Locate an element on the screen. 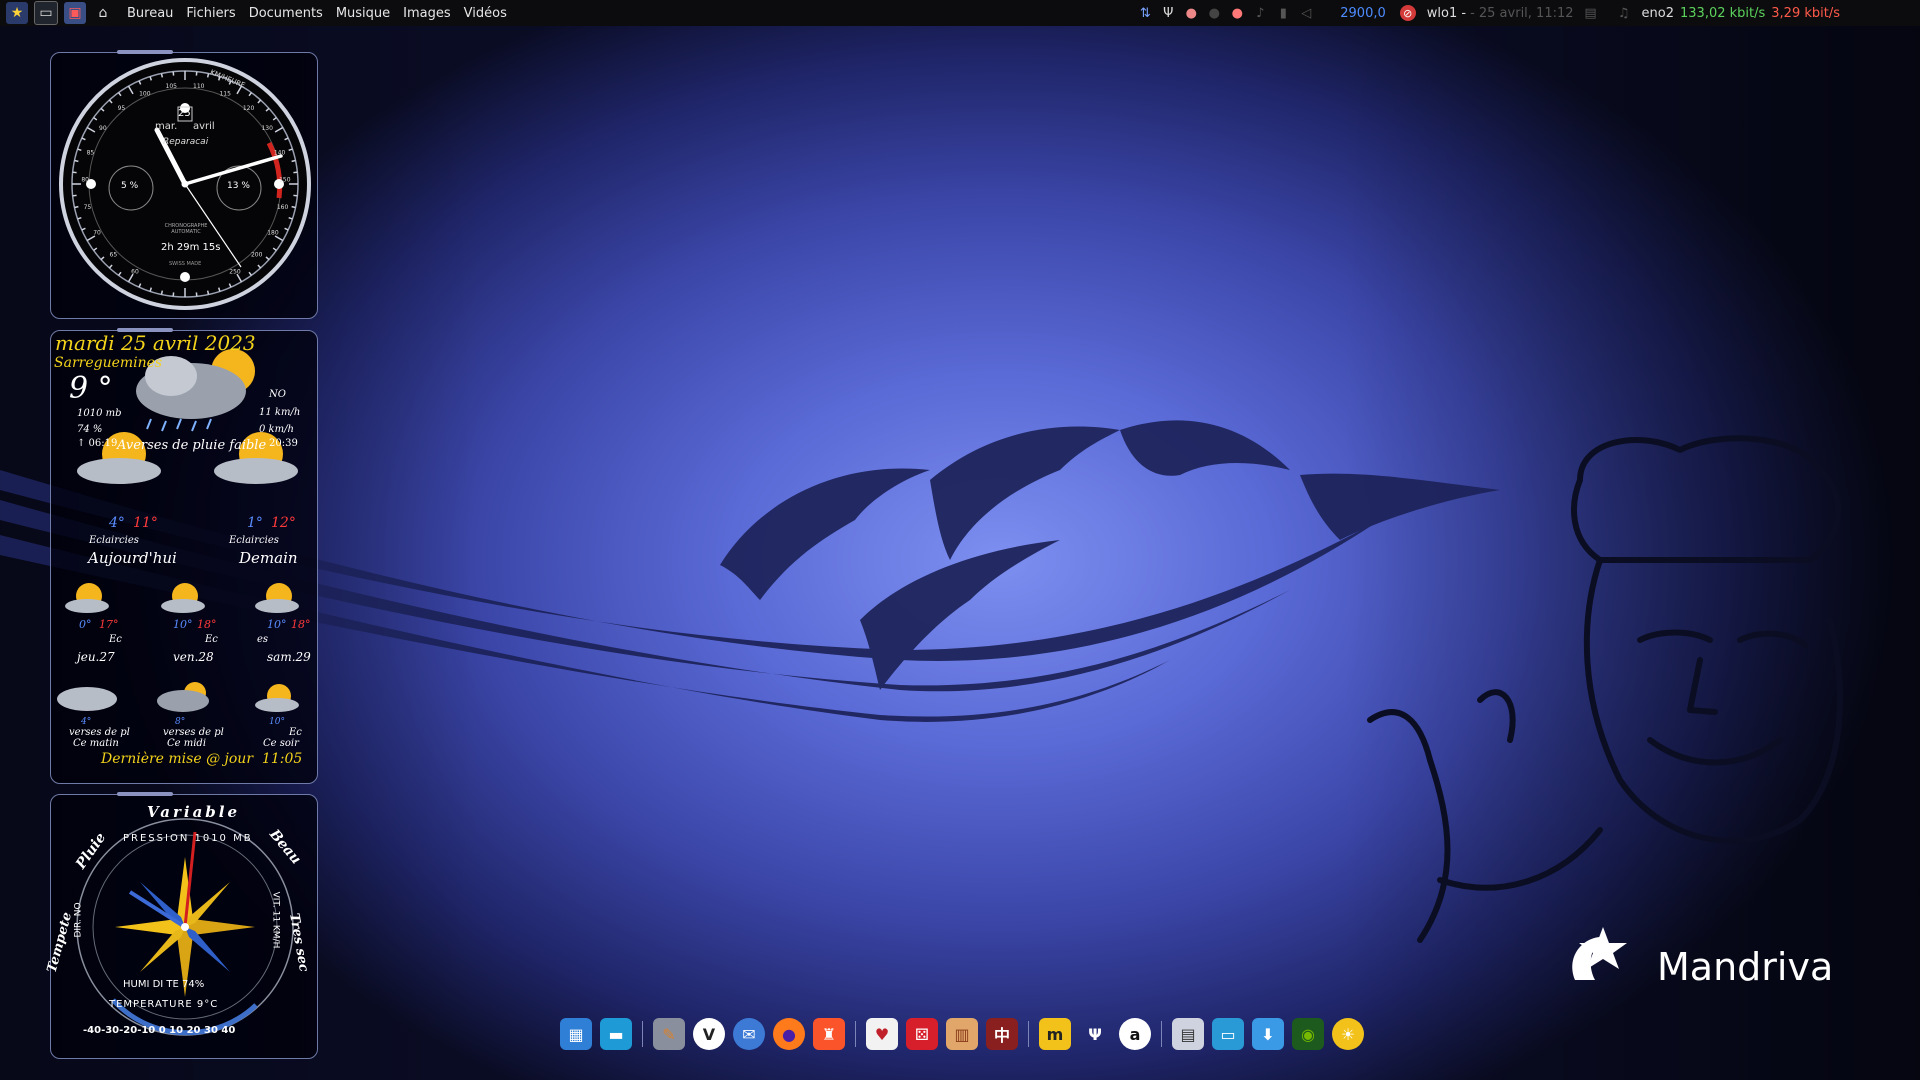 This screenshot has width=1920, height=1080. people-icon: ● is located at coordinates (1214, 13).